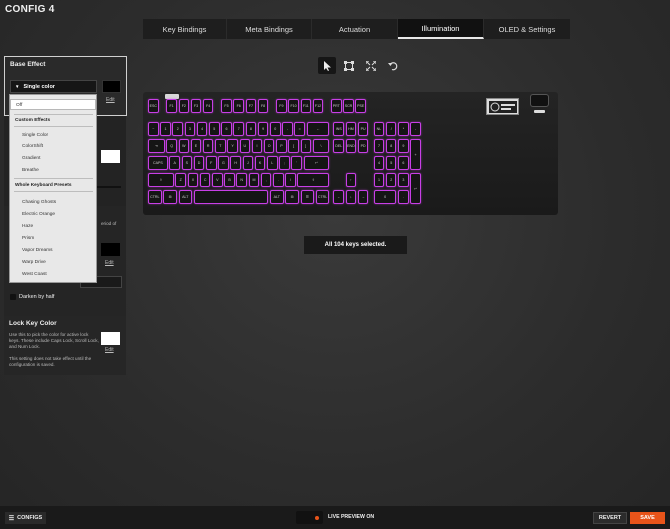 This screenshot has width=670, height=529. I want to click on edit-link: Edit, so click(109, 263).